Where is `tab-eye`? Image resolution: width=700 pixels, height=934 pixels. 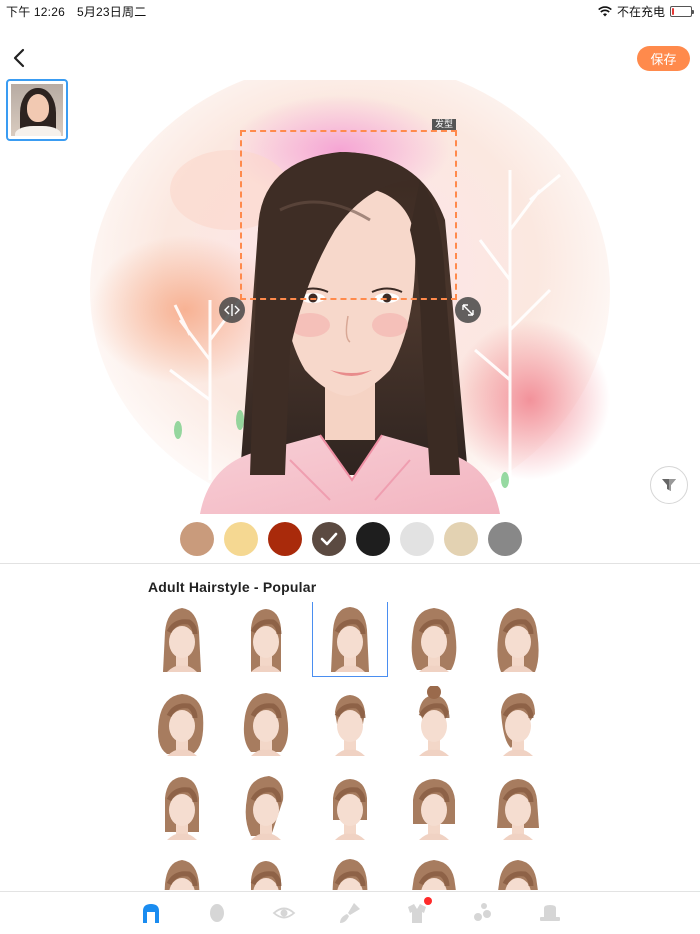 tab-eye is located at coordinates (284, 913).